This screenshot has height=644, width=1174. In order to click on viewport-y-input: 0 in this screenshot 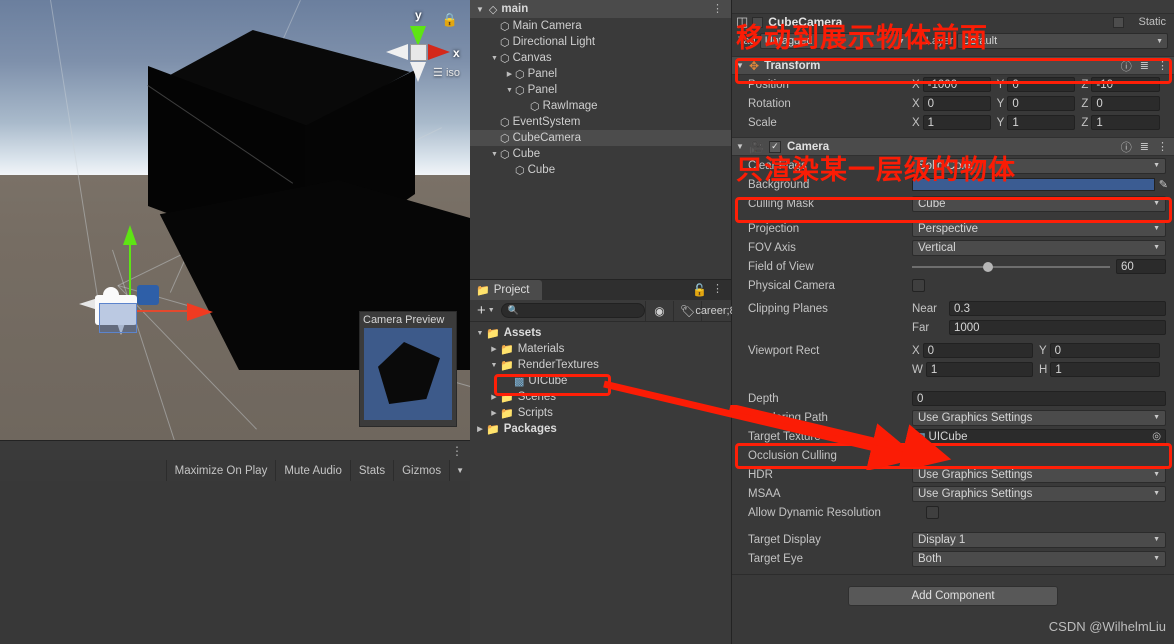, I will do `click(1104, 350)`.